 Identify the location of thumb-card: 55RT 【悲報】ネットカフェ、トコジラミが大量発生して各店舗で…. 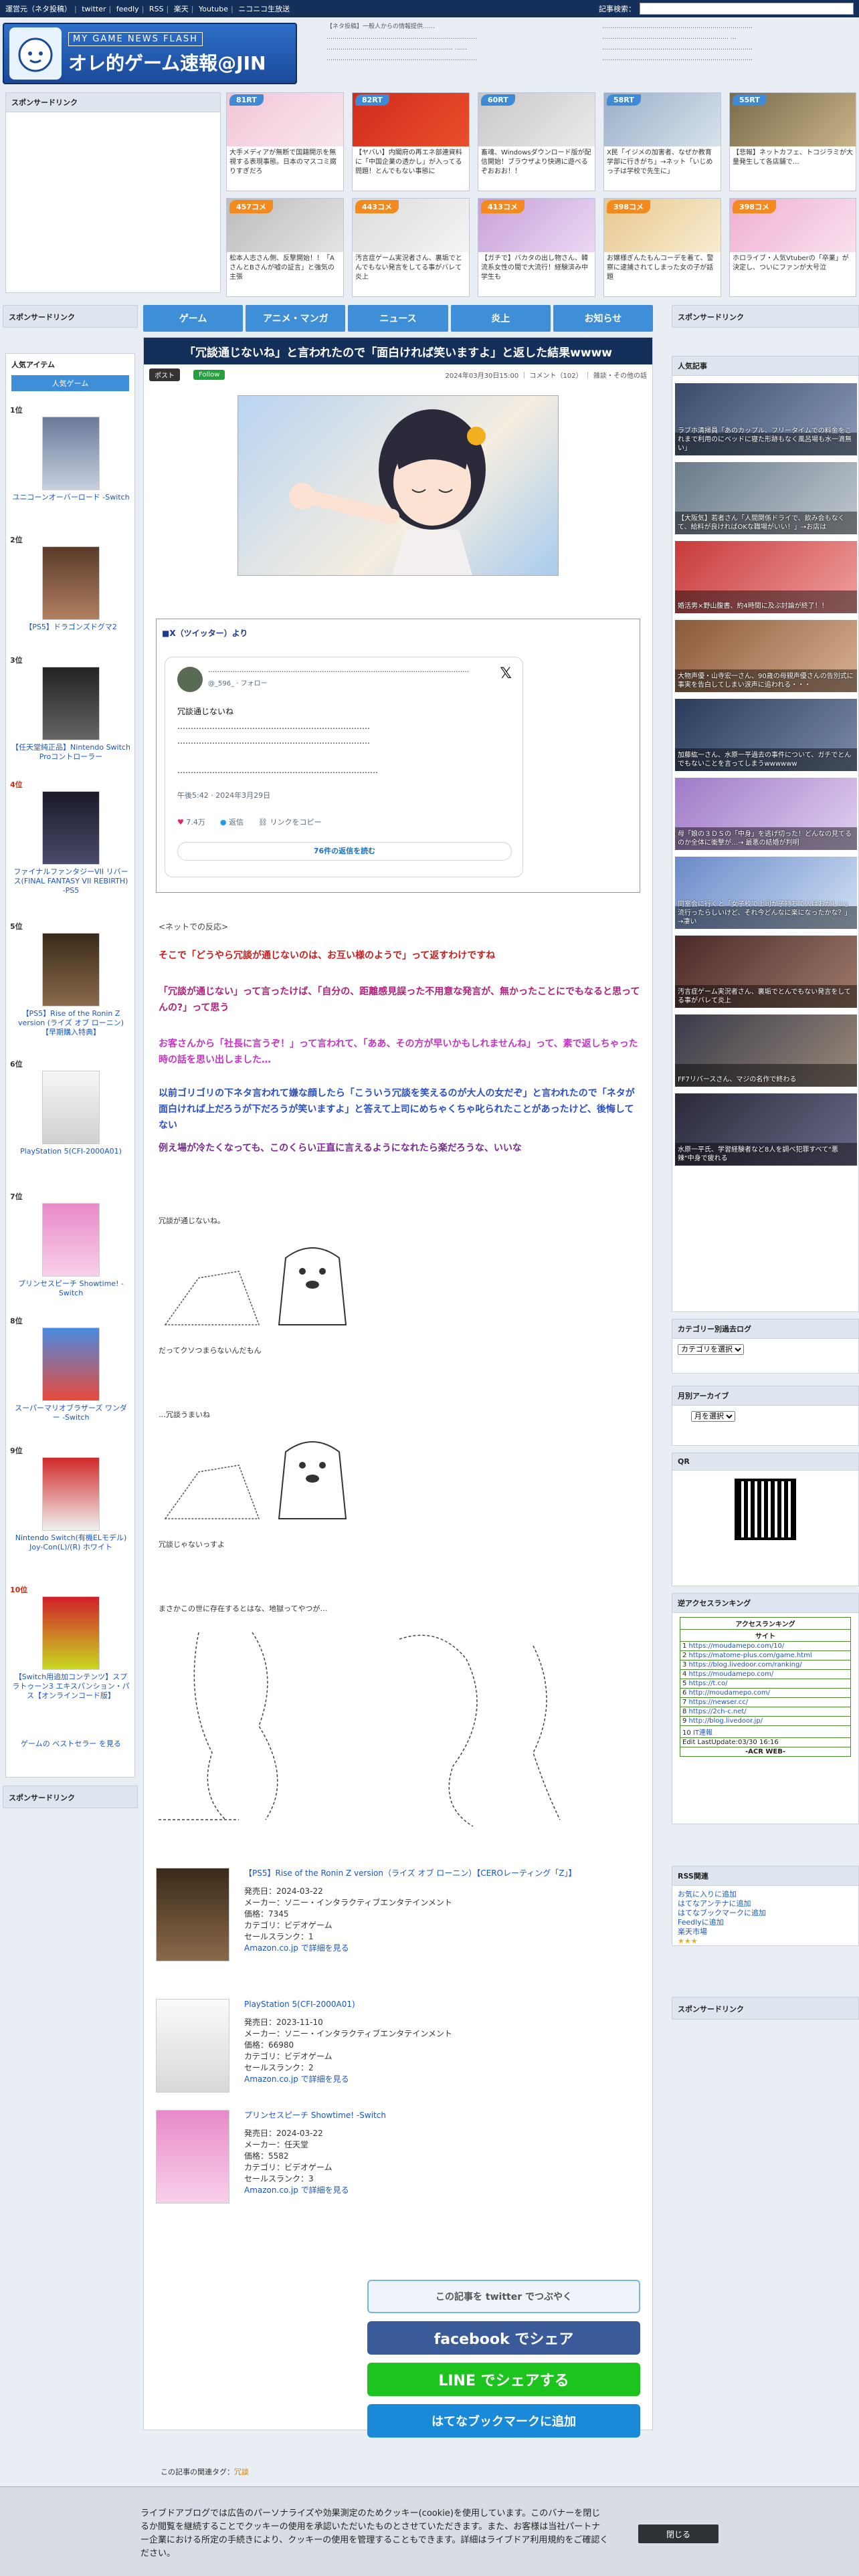
(792, 141).